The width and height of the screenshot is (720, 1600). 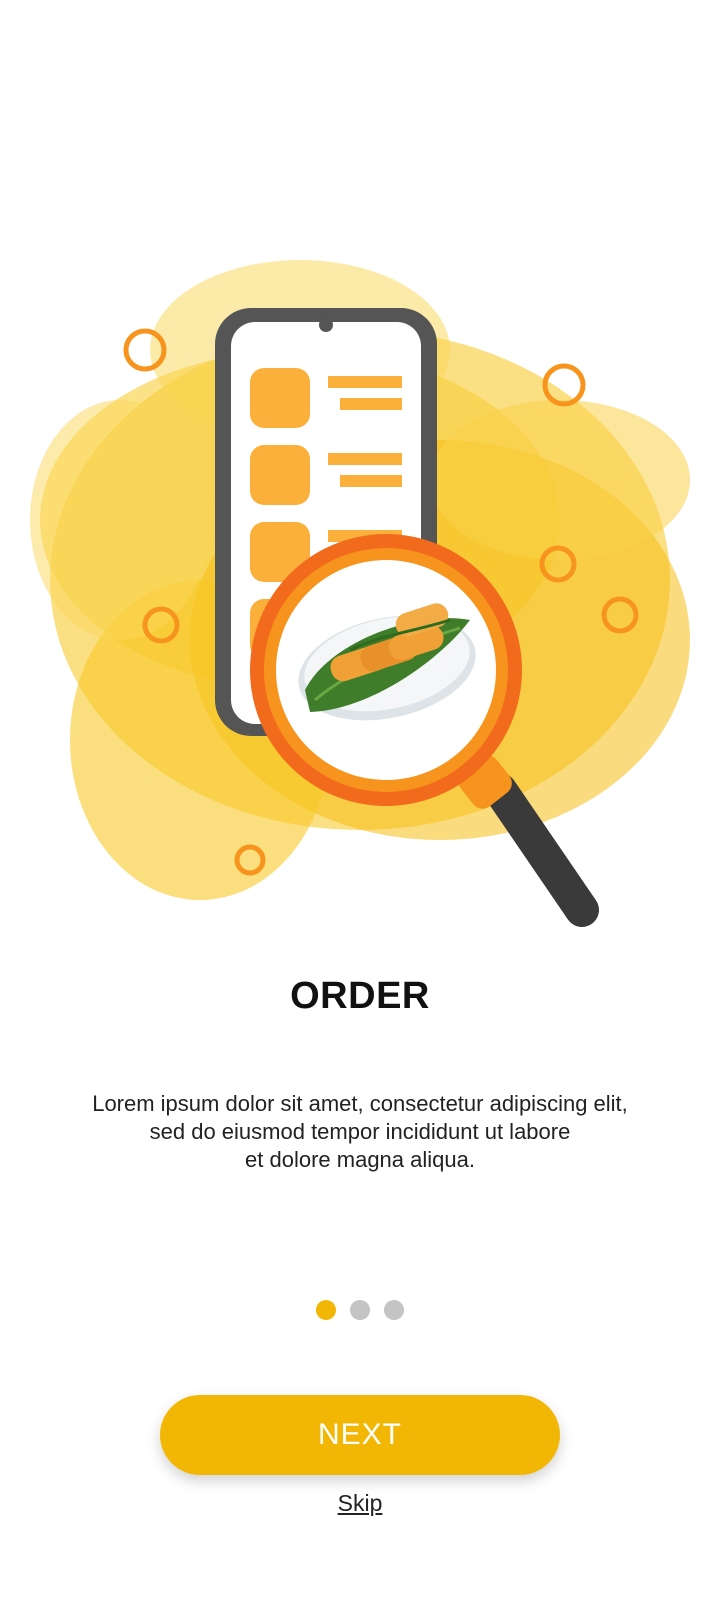 I want to click on description-line: et dolore magna aliqua., so click(x=360, y=1159).